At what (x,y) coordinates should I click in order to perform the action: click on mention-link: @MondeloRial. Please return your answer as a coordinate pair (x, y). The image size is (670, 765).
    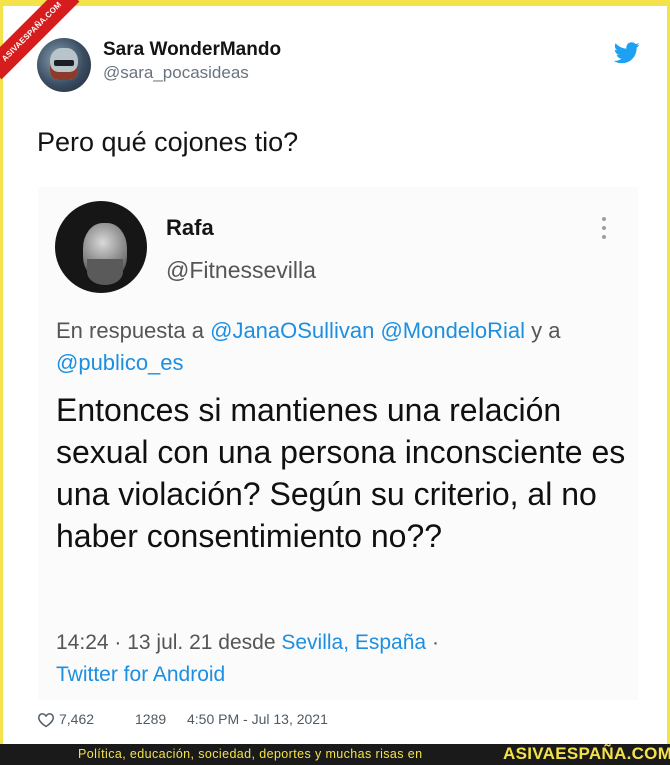
    Looking at the image, I should click on (452, 330).